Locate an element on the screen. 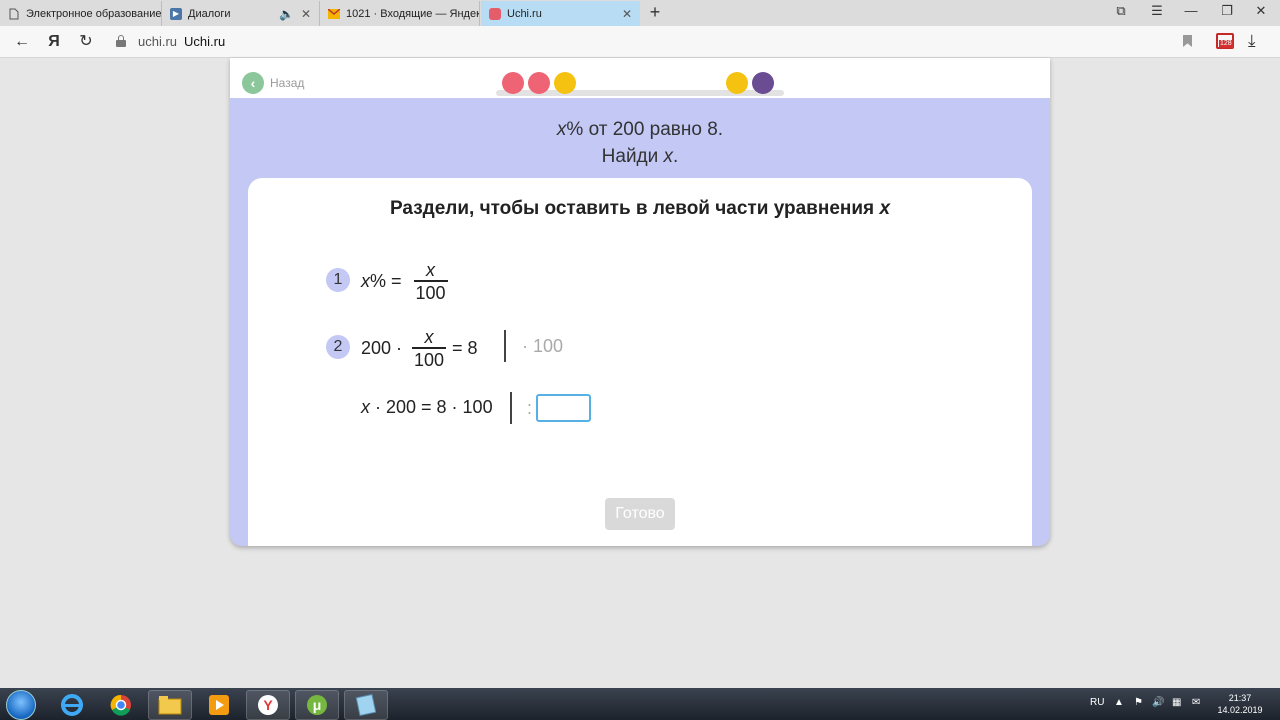  tab-dialogs: ▶ Диалоги 🔈 ✕ is located at coordinates (241, 13).